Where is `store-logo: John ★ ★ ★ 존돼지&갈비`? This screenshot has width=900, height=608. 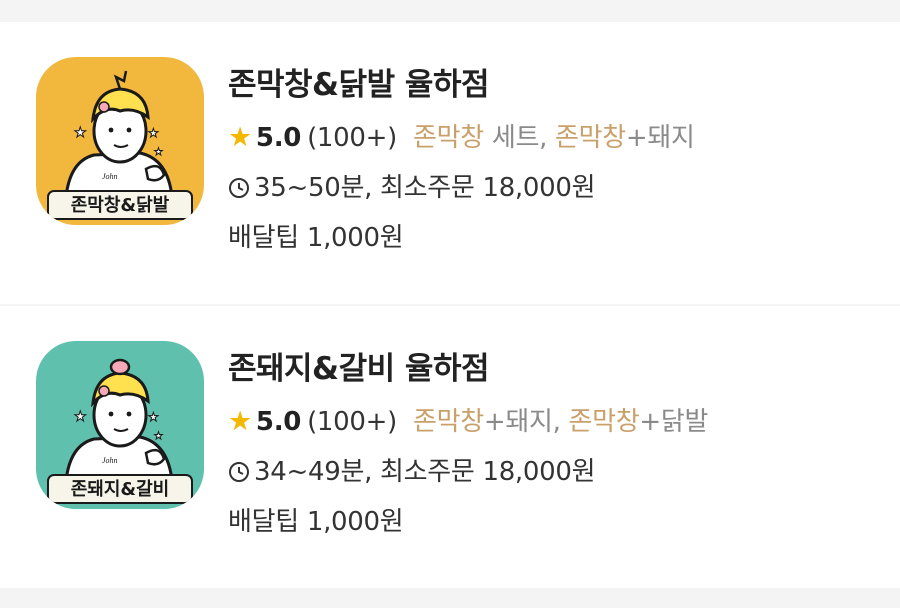
store-logo: John ★ ★ ★ 존돼지&갈비 is located at coordinates (120, 425).